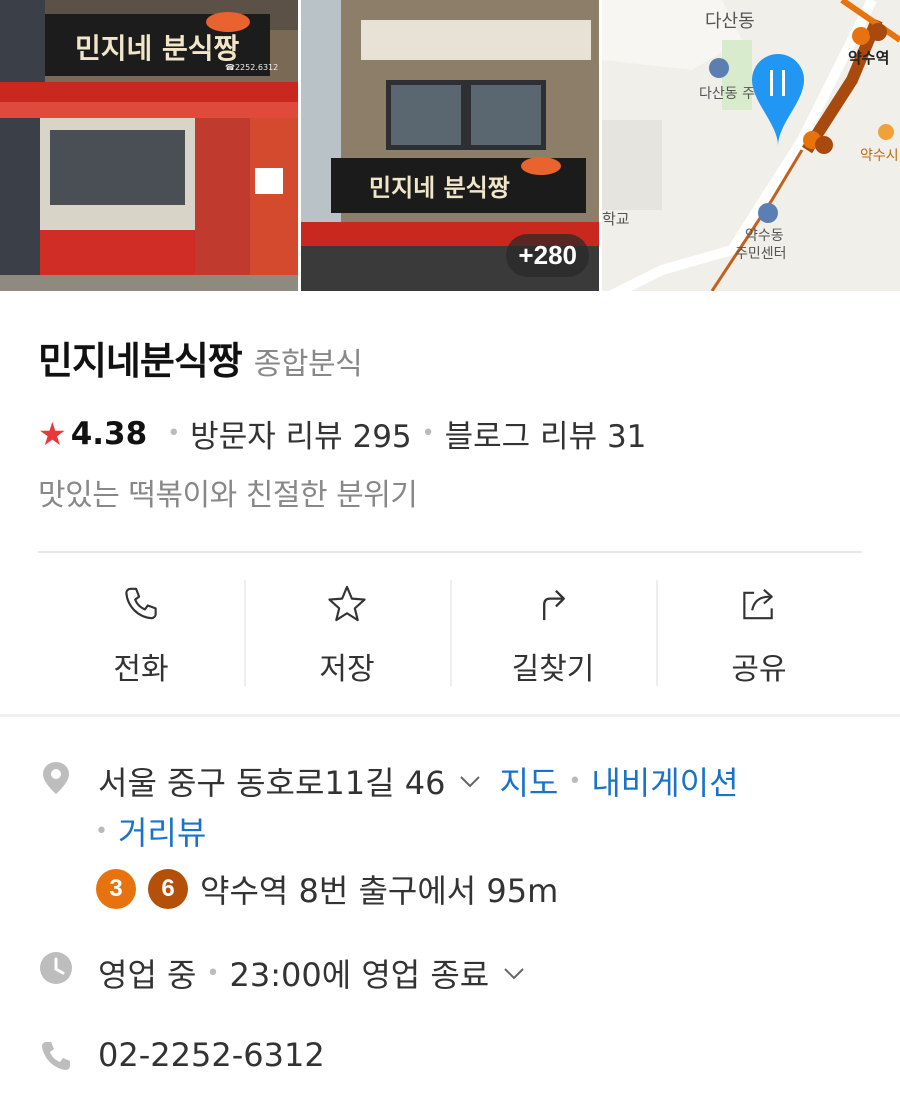  I want to click on section-divider, so click(450, 715).